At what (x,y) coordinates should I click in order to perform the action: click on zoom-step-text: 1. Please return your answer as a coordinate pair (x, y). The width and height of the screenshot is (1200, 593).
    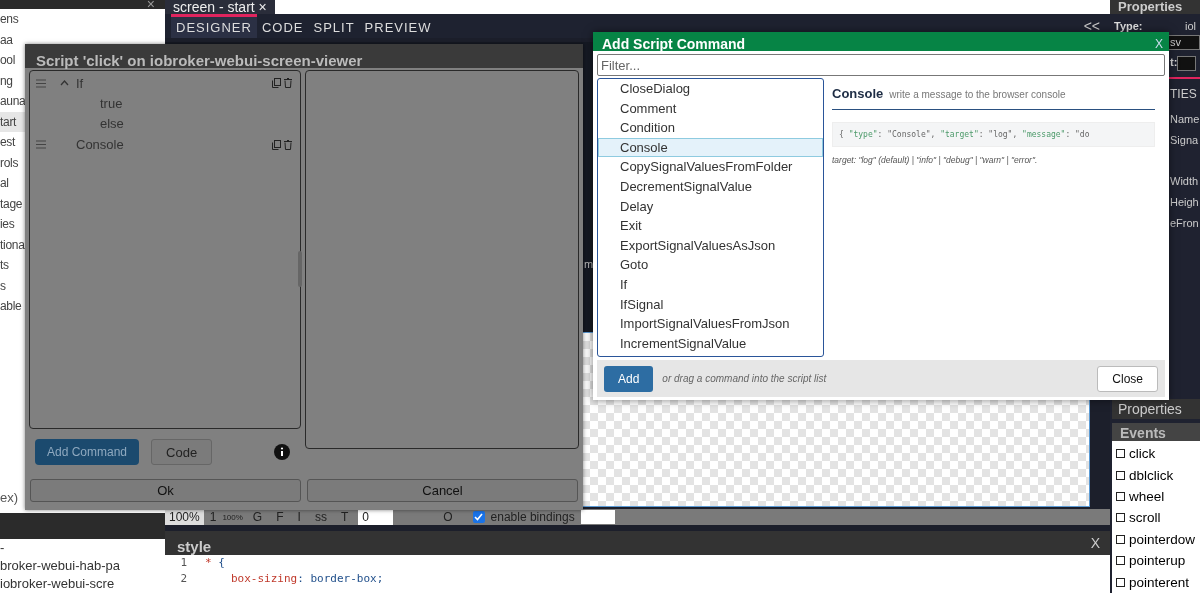
    Looking at the image, I should click on (213, 517).